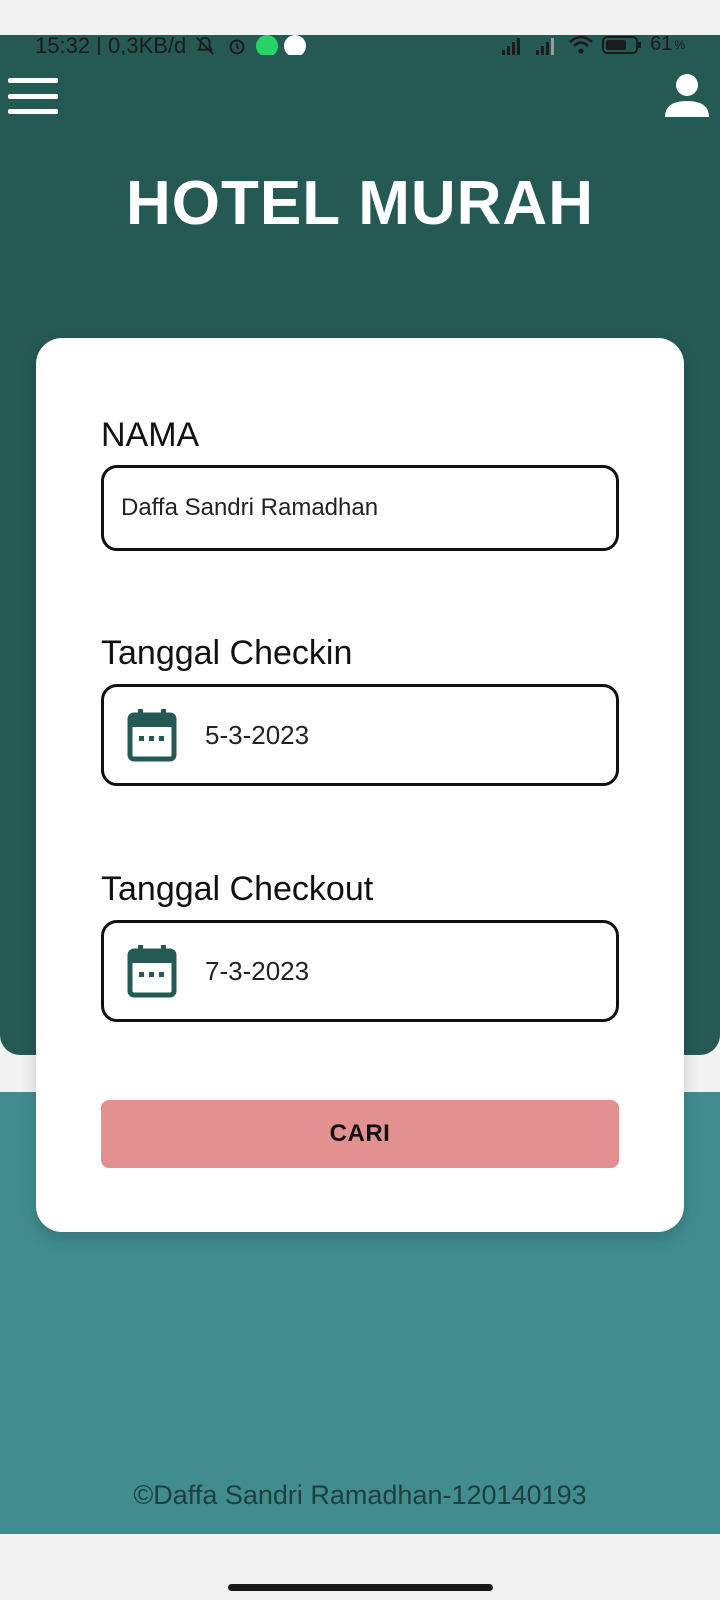  What do you see at coordinates (360, 1587) in the screenshot?
I see `gesture-nav-handle` at bounding box center [360, 1587].